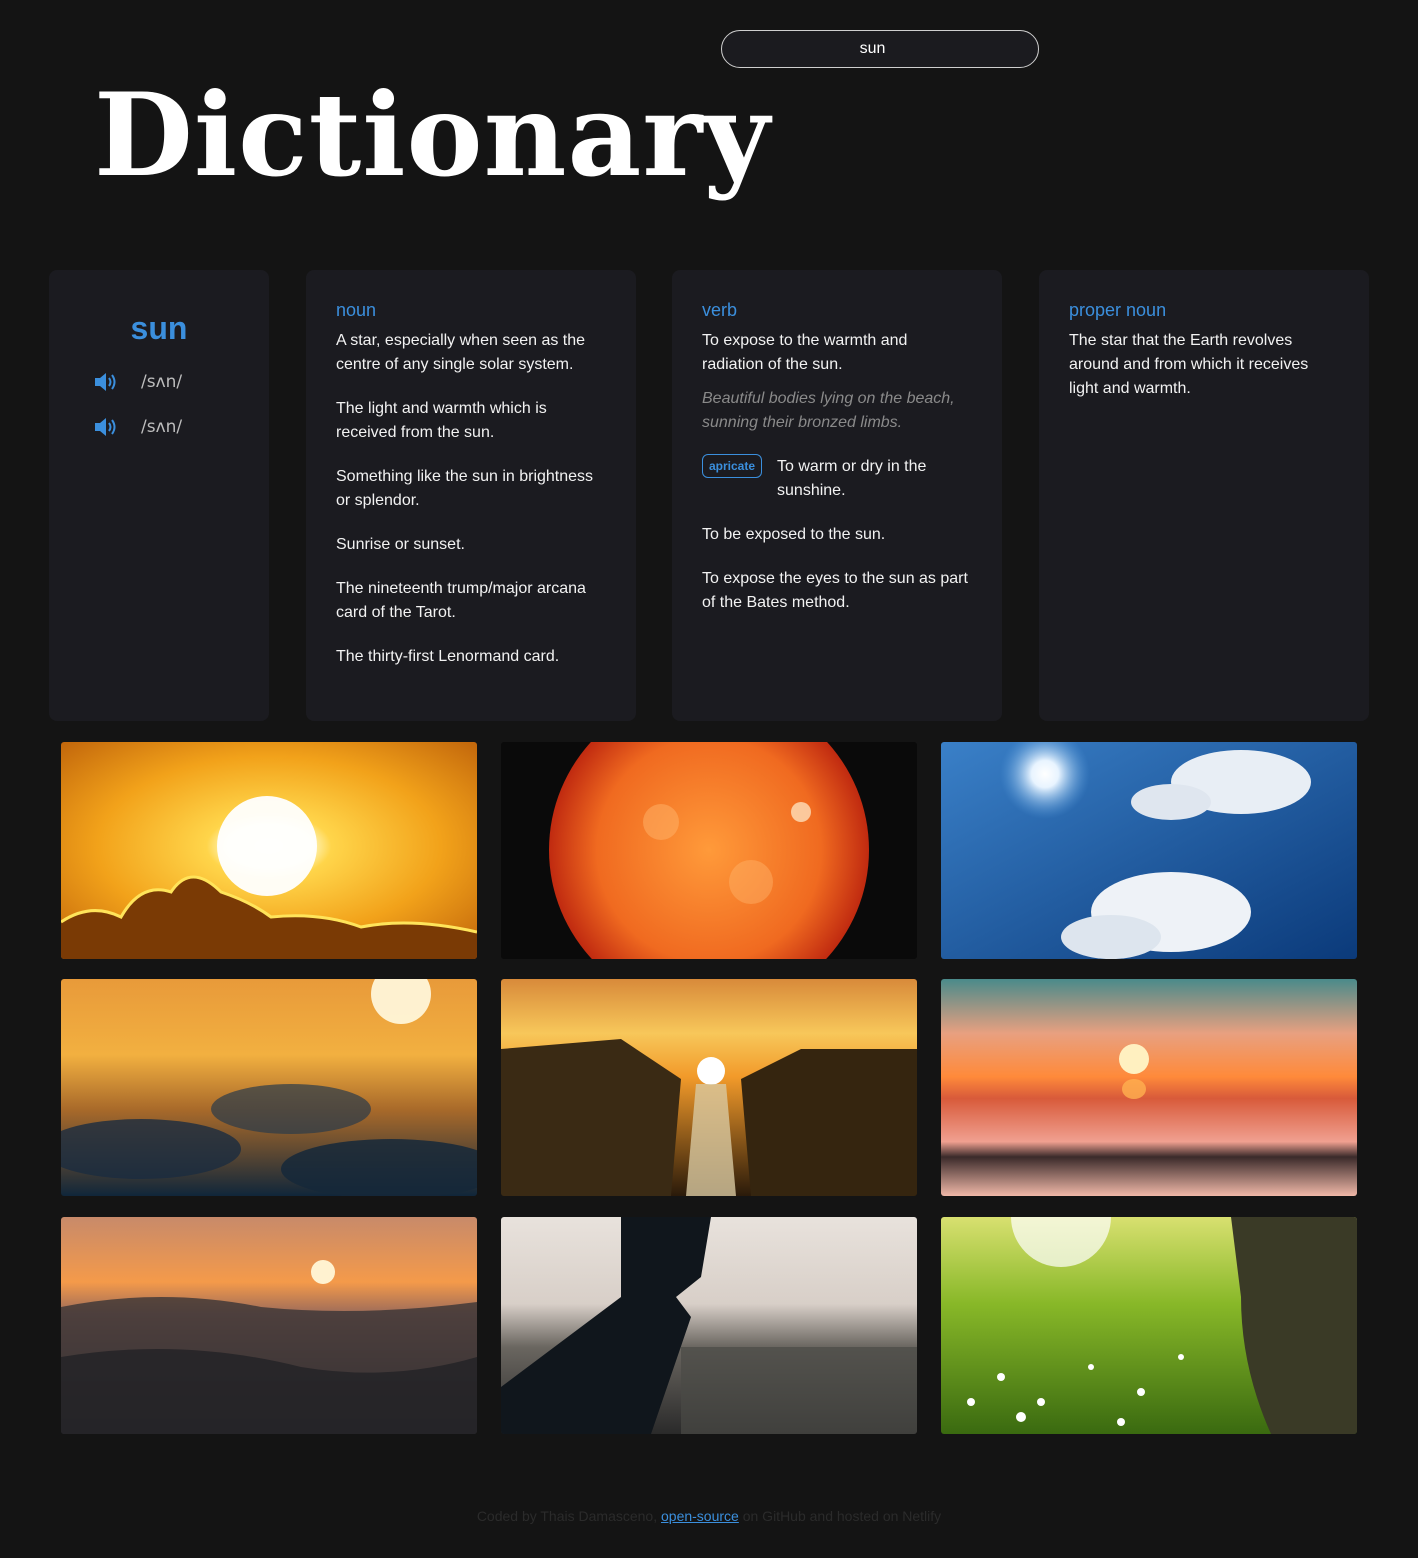 This screenshot has width=1418, height=1558. What do you see at coordinates (269, 1325) in the screenshot?
I see `ocean-wave-sunset-photo` at bounding box center [269, 1325].